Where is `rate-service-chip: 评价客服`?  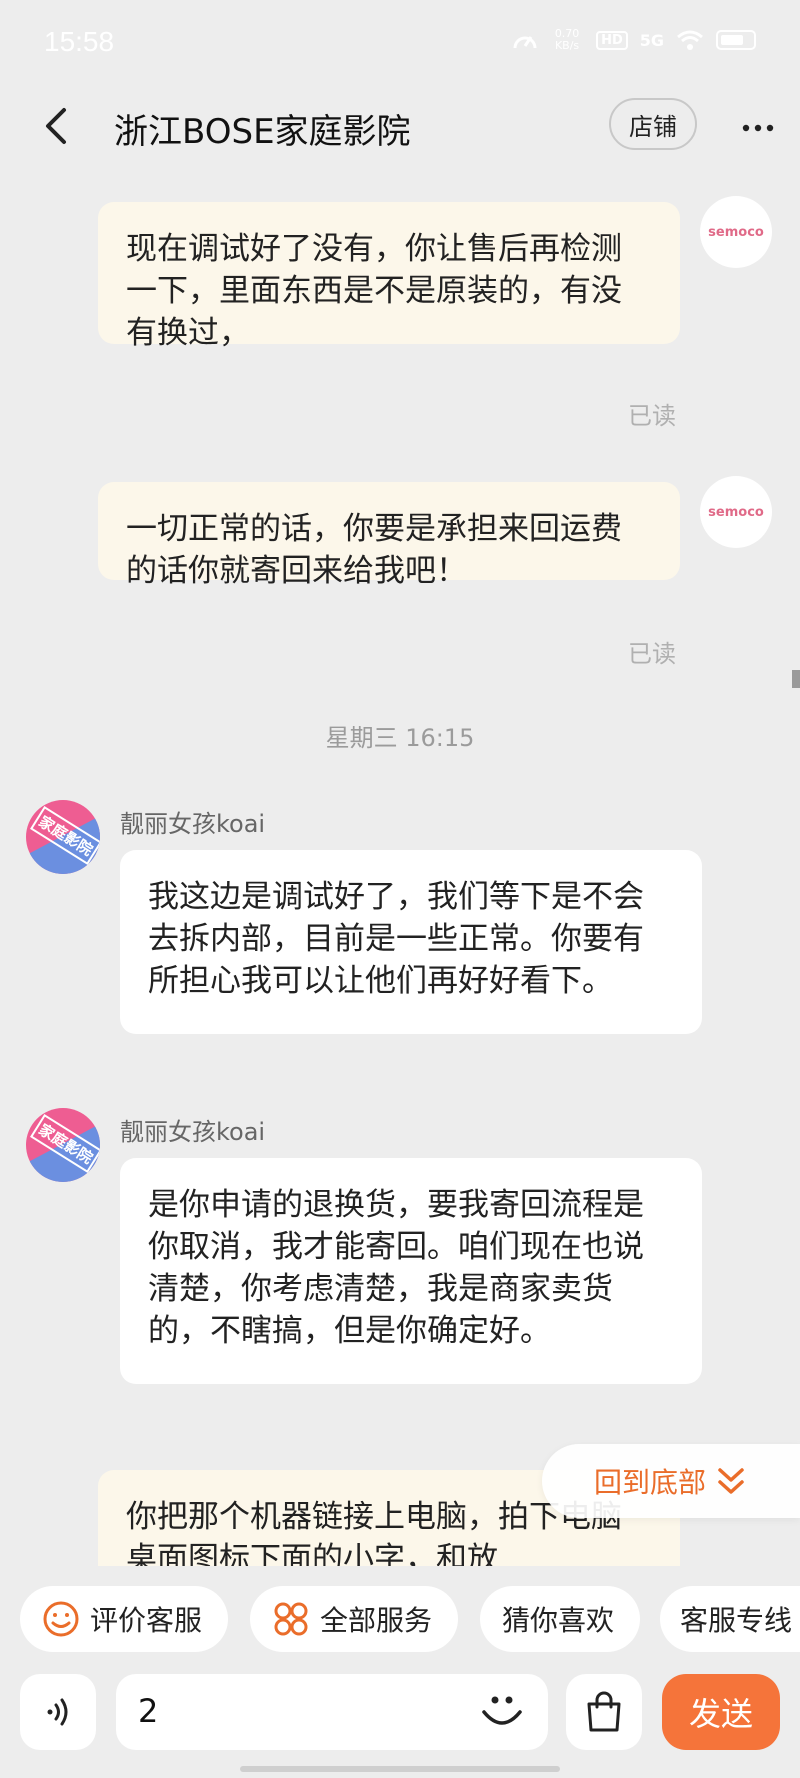 rate-service-chip: 评价客服 is located at coordinates (124, 1619).